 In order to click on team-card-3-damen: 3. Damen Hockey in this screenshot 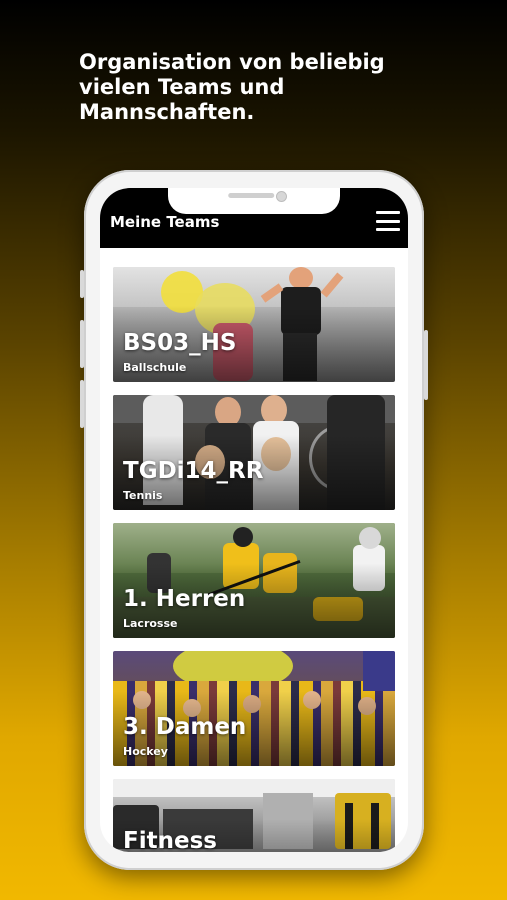, I will do `click(254, 708)`.